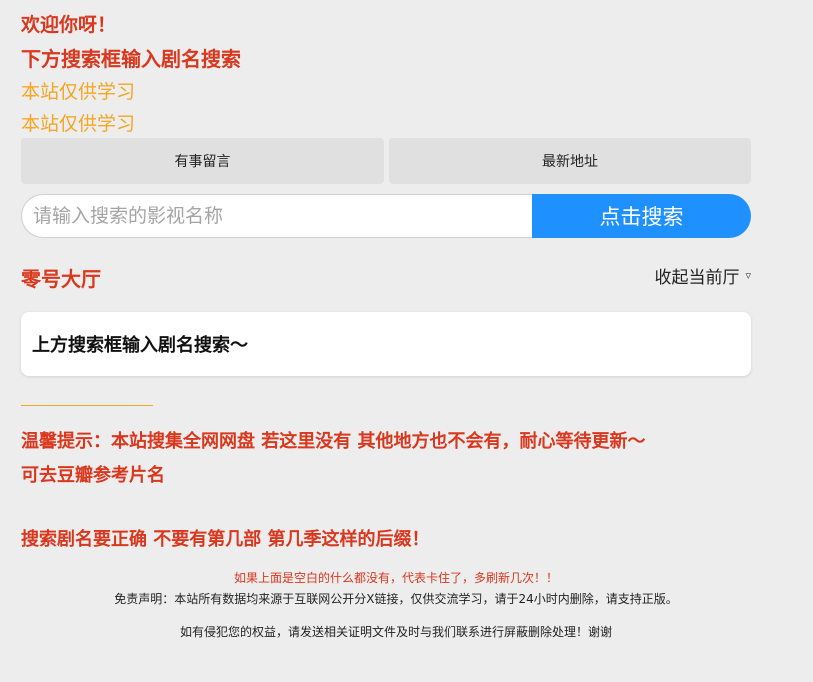  What do you see at coordinates (395, 578) in the screenshot?
I see `refresh-note: 如果上面是空白的什么都没有，代表卡住了，多刷新几次！！` at bounding box center [395, 578].